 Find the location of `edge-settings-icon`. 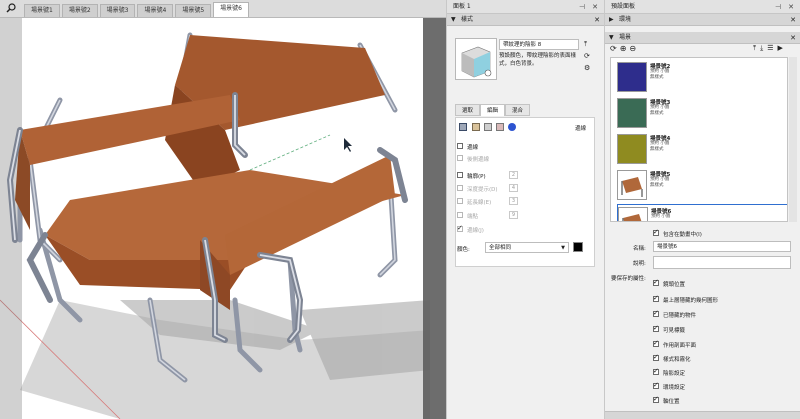

edge-settings-icon is located at coordinates (463, 127).